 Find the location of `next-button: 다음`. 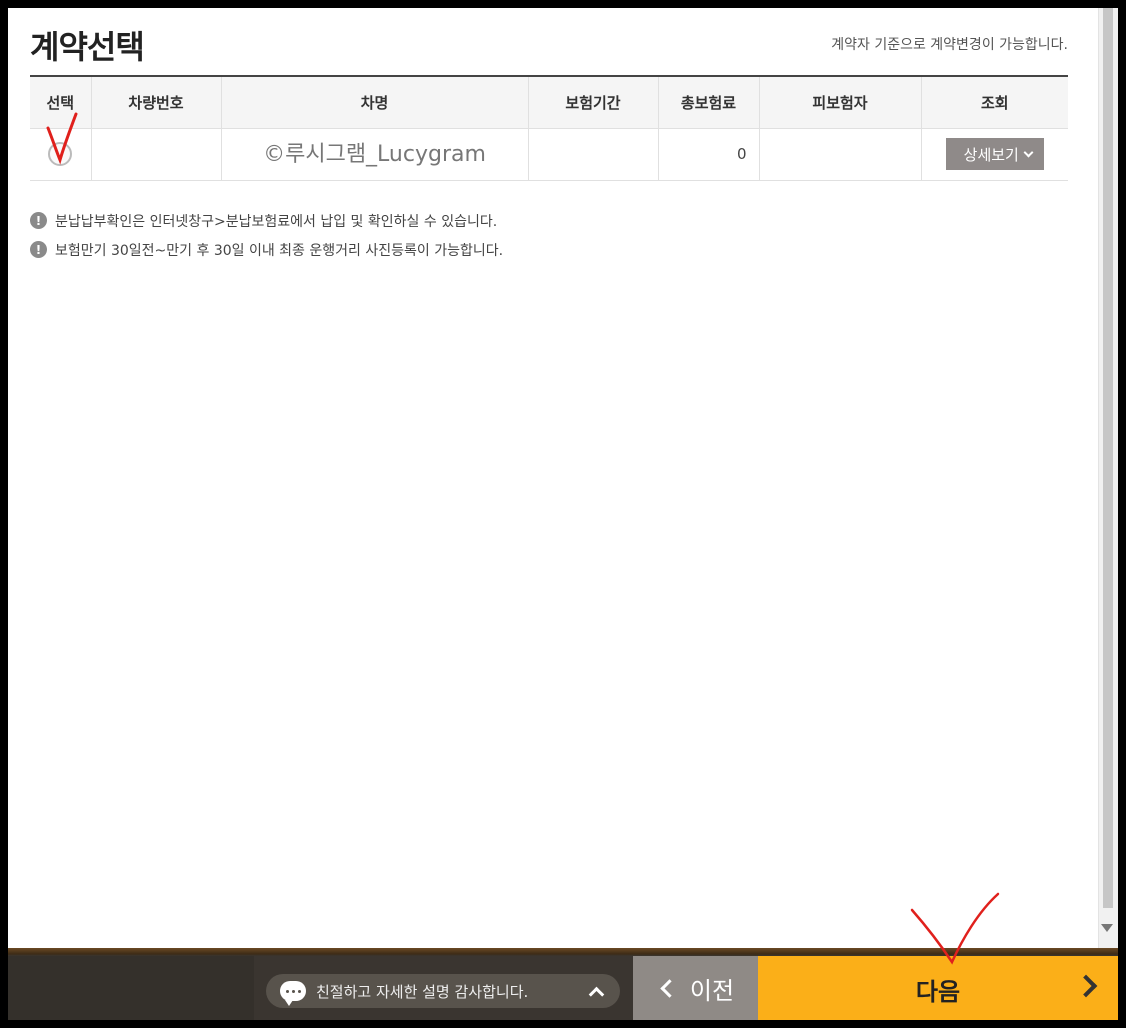

next-button: 다음 is located at coordinates (938, 988).